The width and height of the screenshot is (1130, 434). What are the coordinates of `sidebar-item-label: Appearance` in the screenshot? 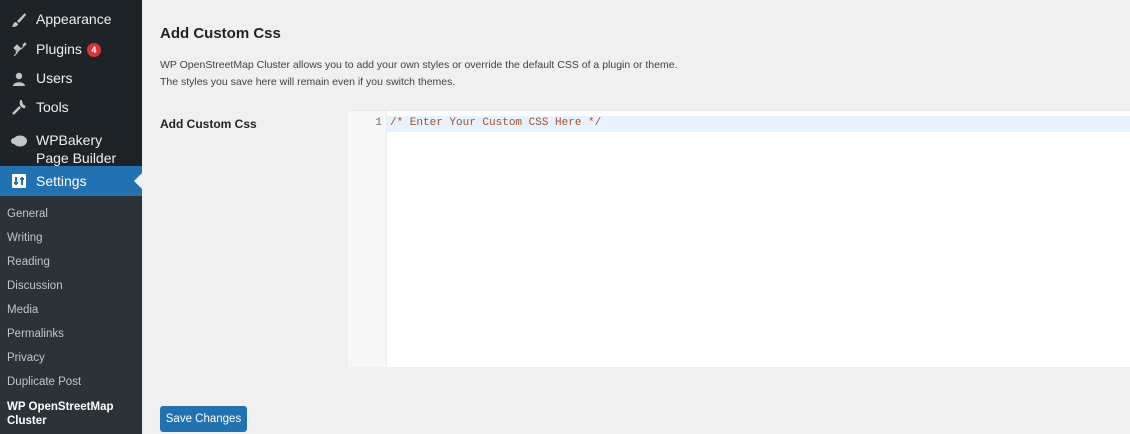 It's located at (74, 19).